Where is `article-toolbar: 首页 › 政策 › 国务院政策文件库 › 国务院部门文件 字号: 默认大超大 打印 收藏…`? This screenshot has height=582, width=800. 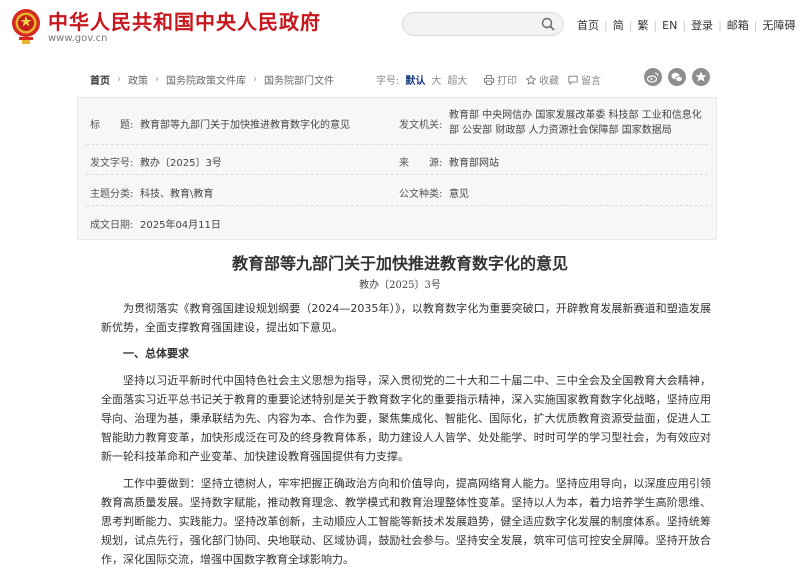 article-toolbar: 首页 › 政策 › 国务院政策文件库 › 国务院部门文件 字号: 默认大超大 打印 收藏… is located at coordinates (400, 79).